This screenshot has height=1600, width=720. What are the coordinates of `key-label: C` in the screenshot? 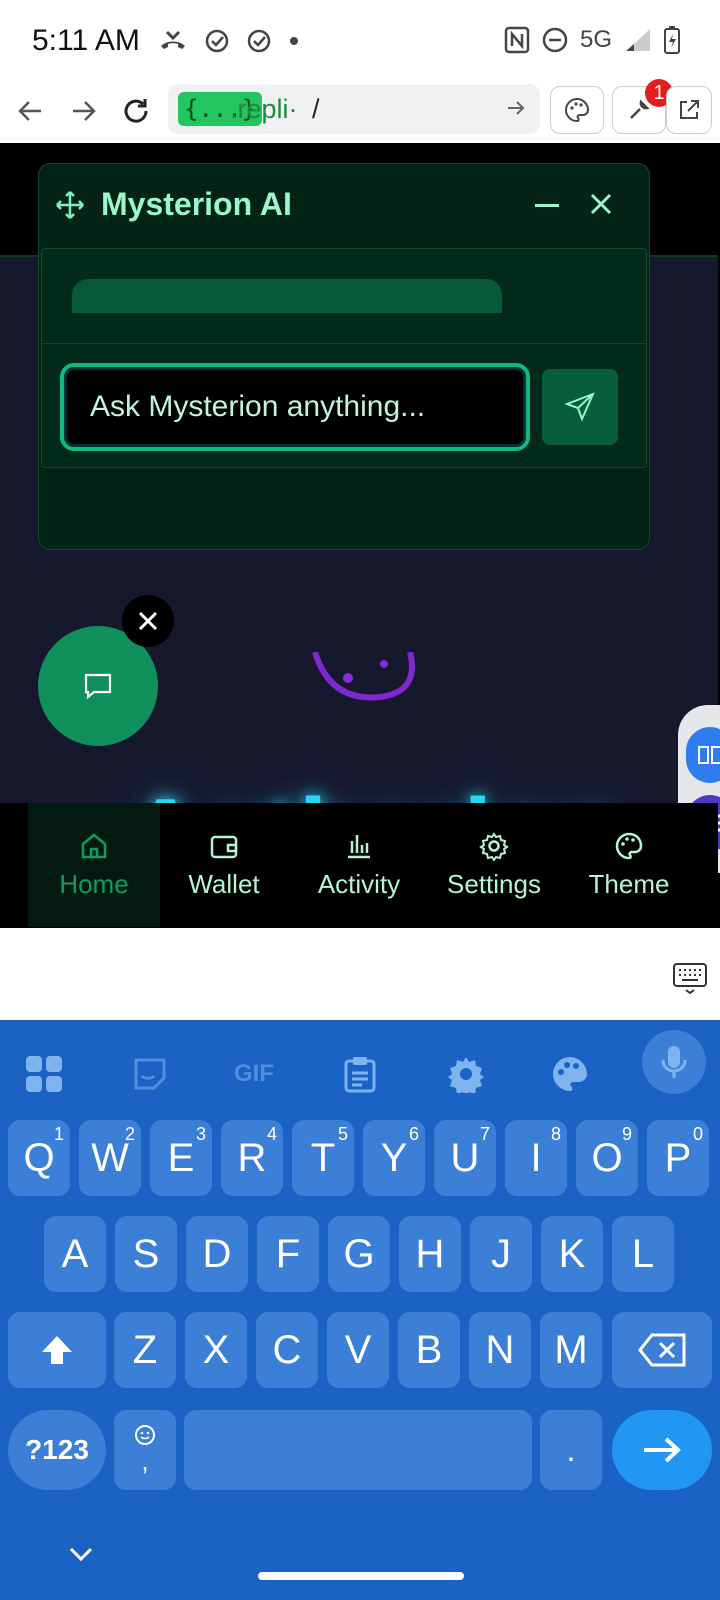 It's located at (287, 1349).